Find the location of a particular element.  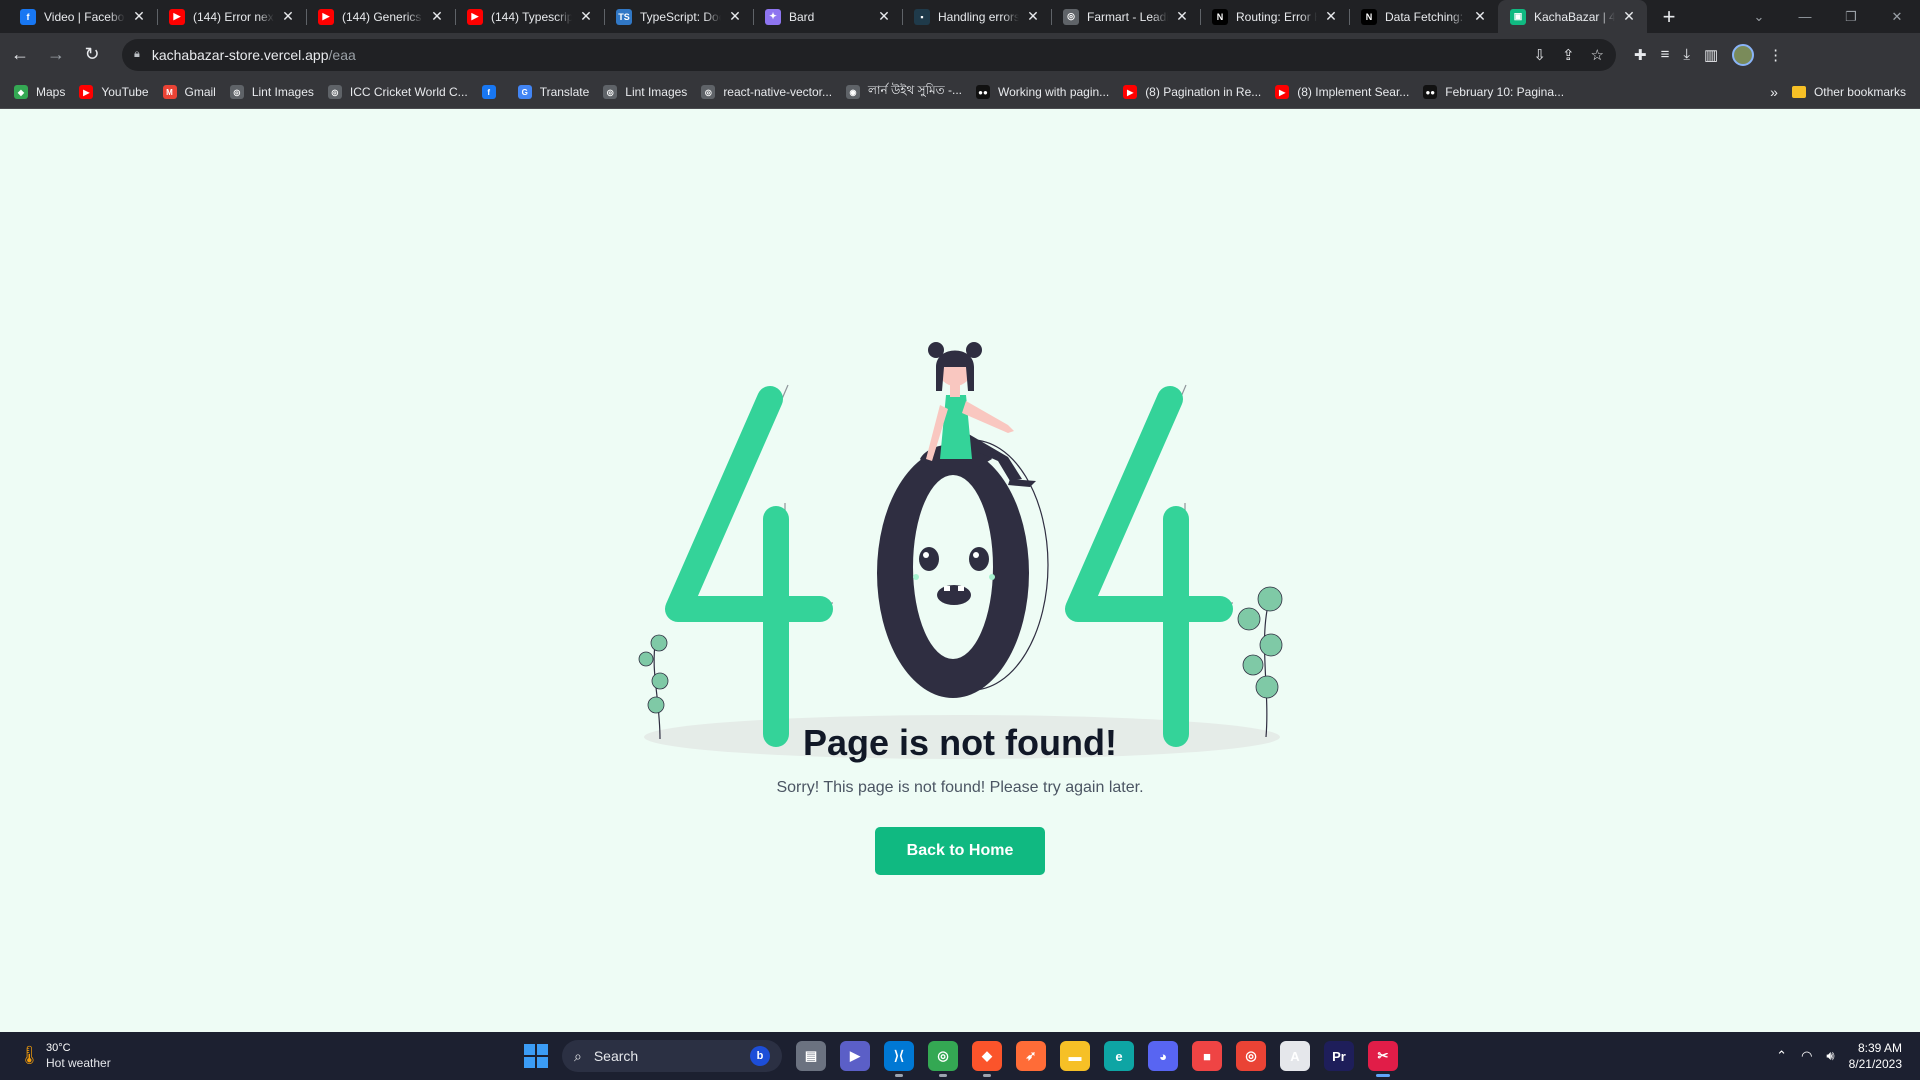

bookmark-item: ▶ YouTube is located at coordinates (114, 92).